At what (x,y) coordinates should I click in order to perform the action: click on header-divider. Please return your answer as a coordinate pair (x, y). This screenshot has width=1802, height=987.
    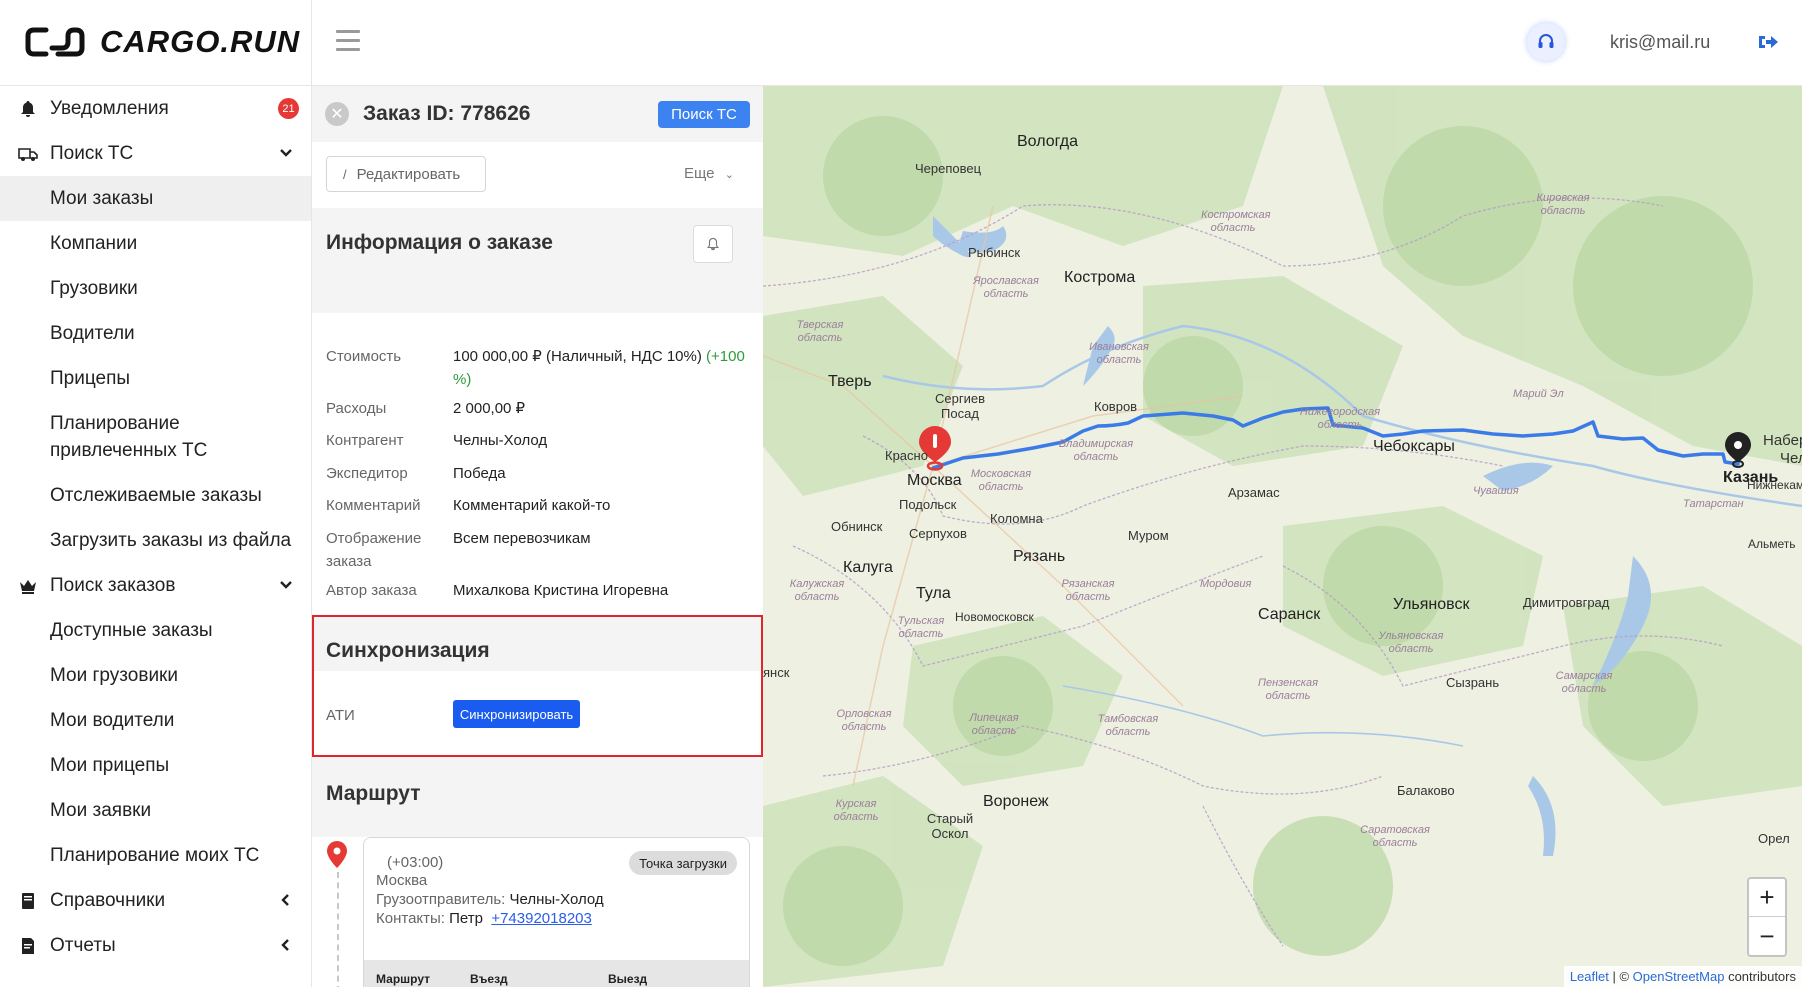
    Looking at the image, I should click on (311, 43).